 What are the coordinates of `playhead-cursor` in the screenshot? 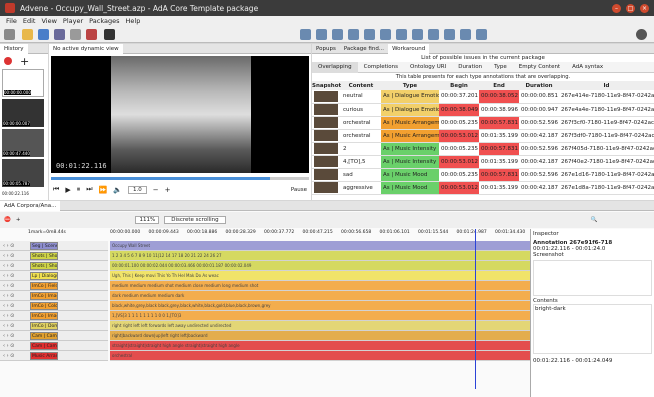 It's located at (475, 309).